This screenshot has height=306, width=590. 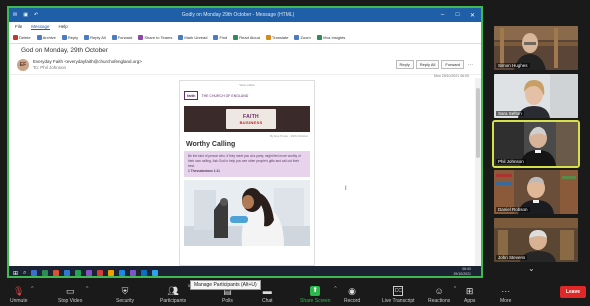 I want to click on more-button: ··· More, so click(x=505, y=294).